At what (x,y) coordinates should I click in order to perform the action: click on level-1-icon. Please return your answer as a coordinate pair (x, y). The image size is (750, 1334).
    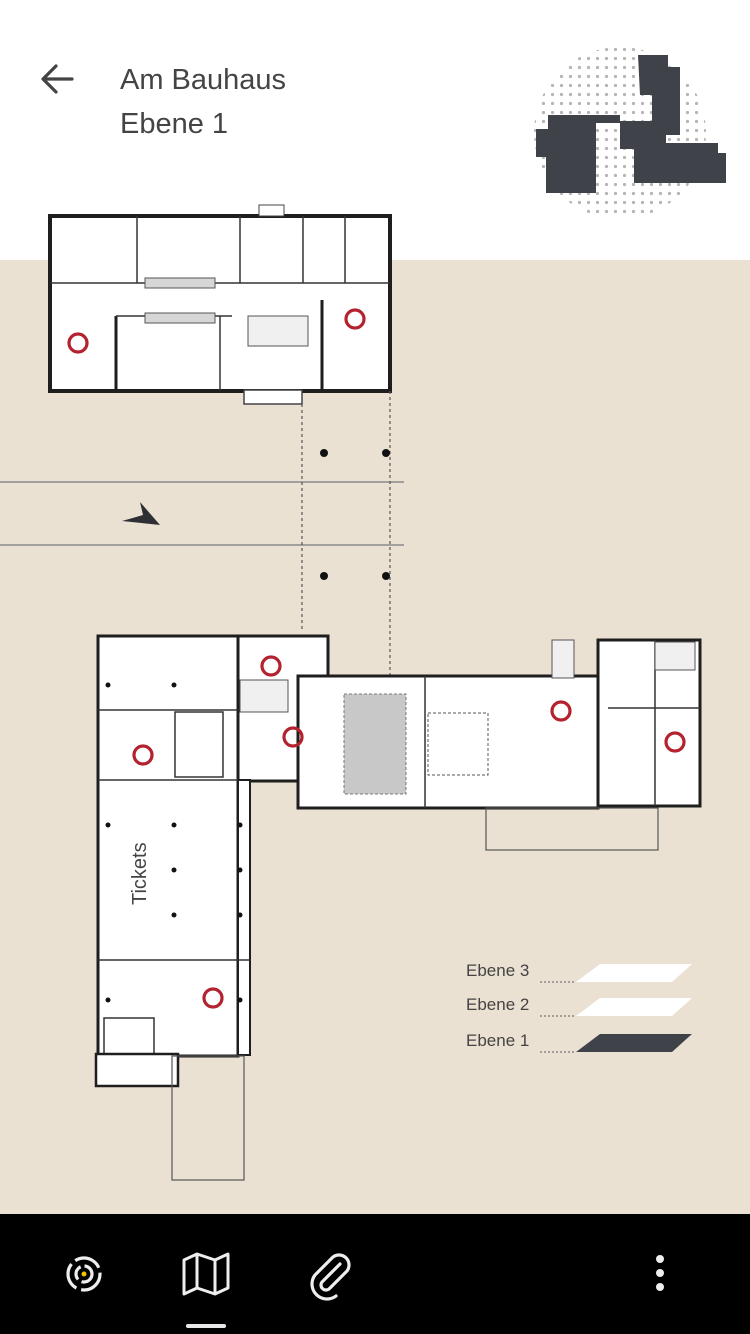
    Looking at the image, I should click on (634, 1043).